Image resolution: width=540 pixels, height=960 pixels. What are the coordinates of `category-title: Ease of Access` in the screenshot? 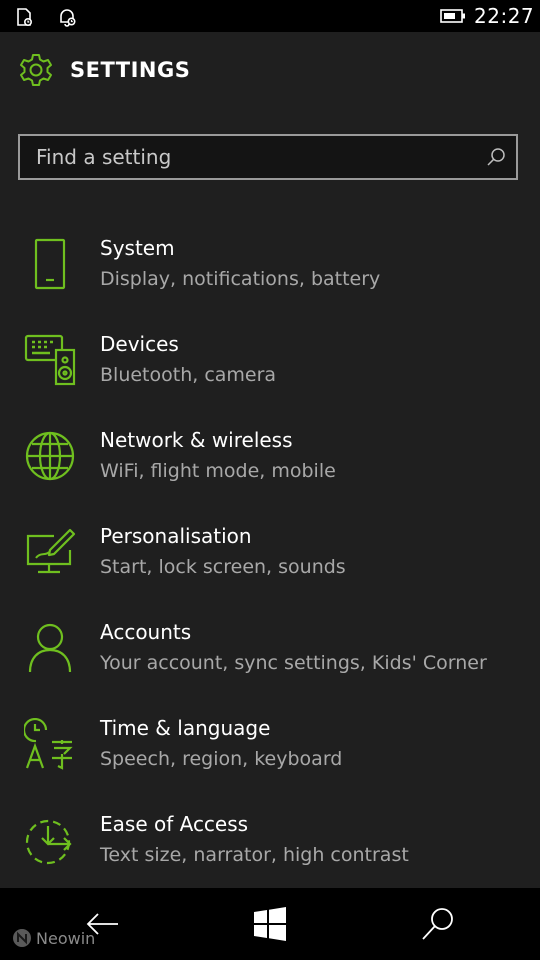 It's located at (174, 824).